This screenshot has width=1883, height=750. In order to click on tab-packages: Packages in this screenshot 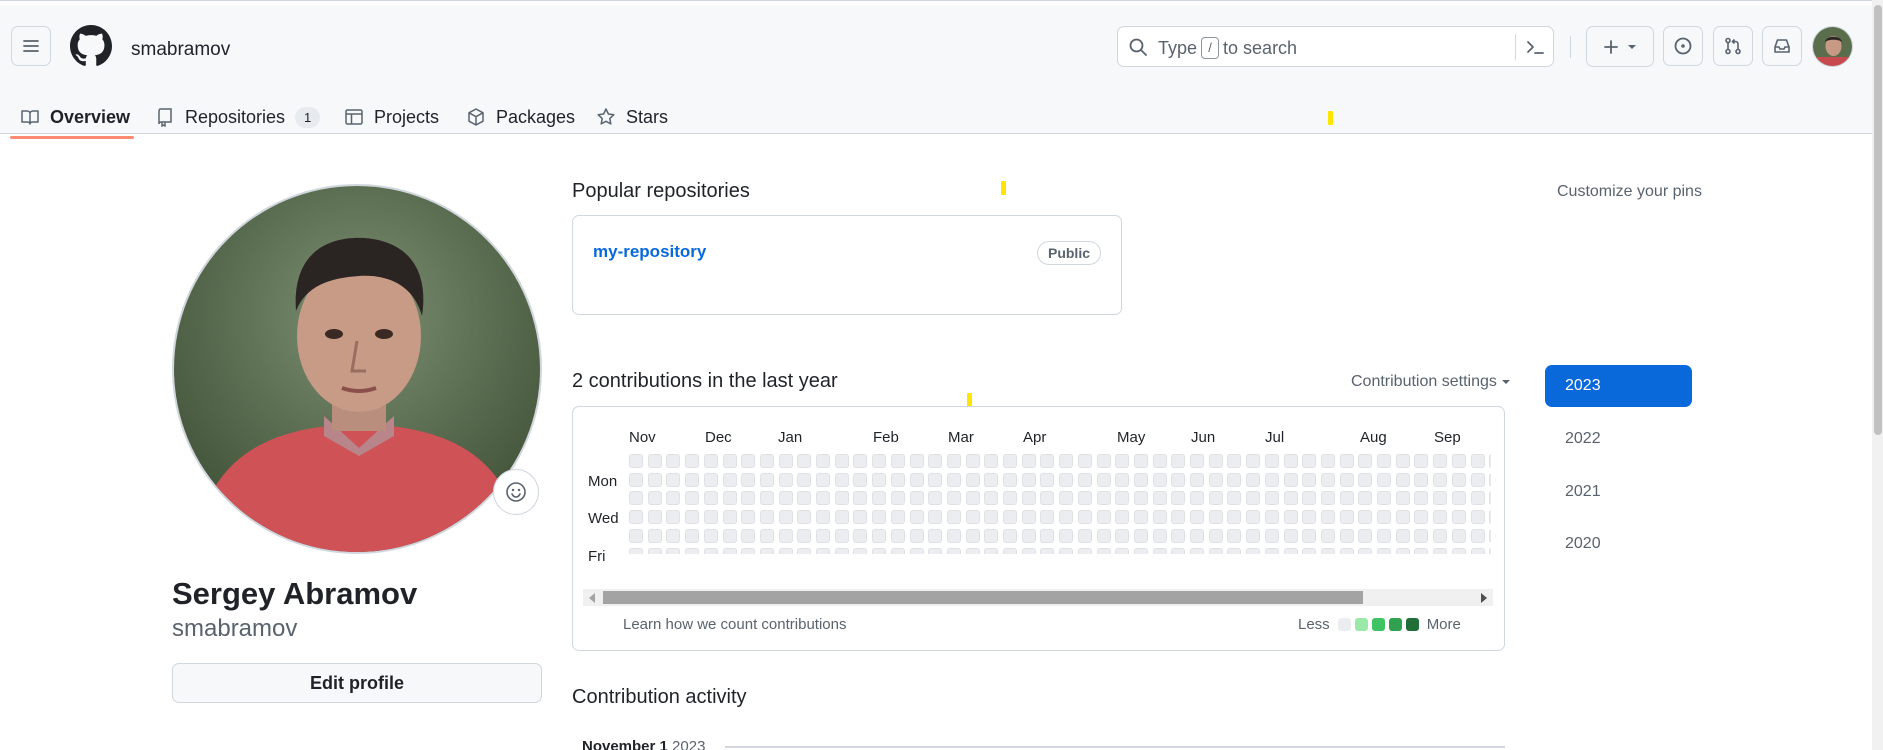, I will do `click(520, 117)`.